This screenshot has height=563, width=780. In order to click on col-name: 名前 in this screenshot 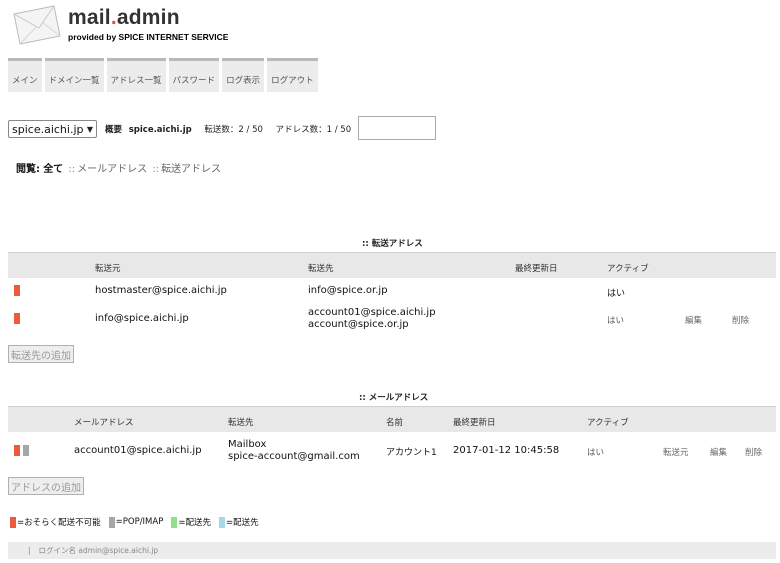, I will do `click(395, 423)`.